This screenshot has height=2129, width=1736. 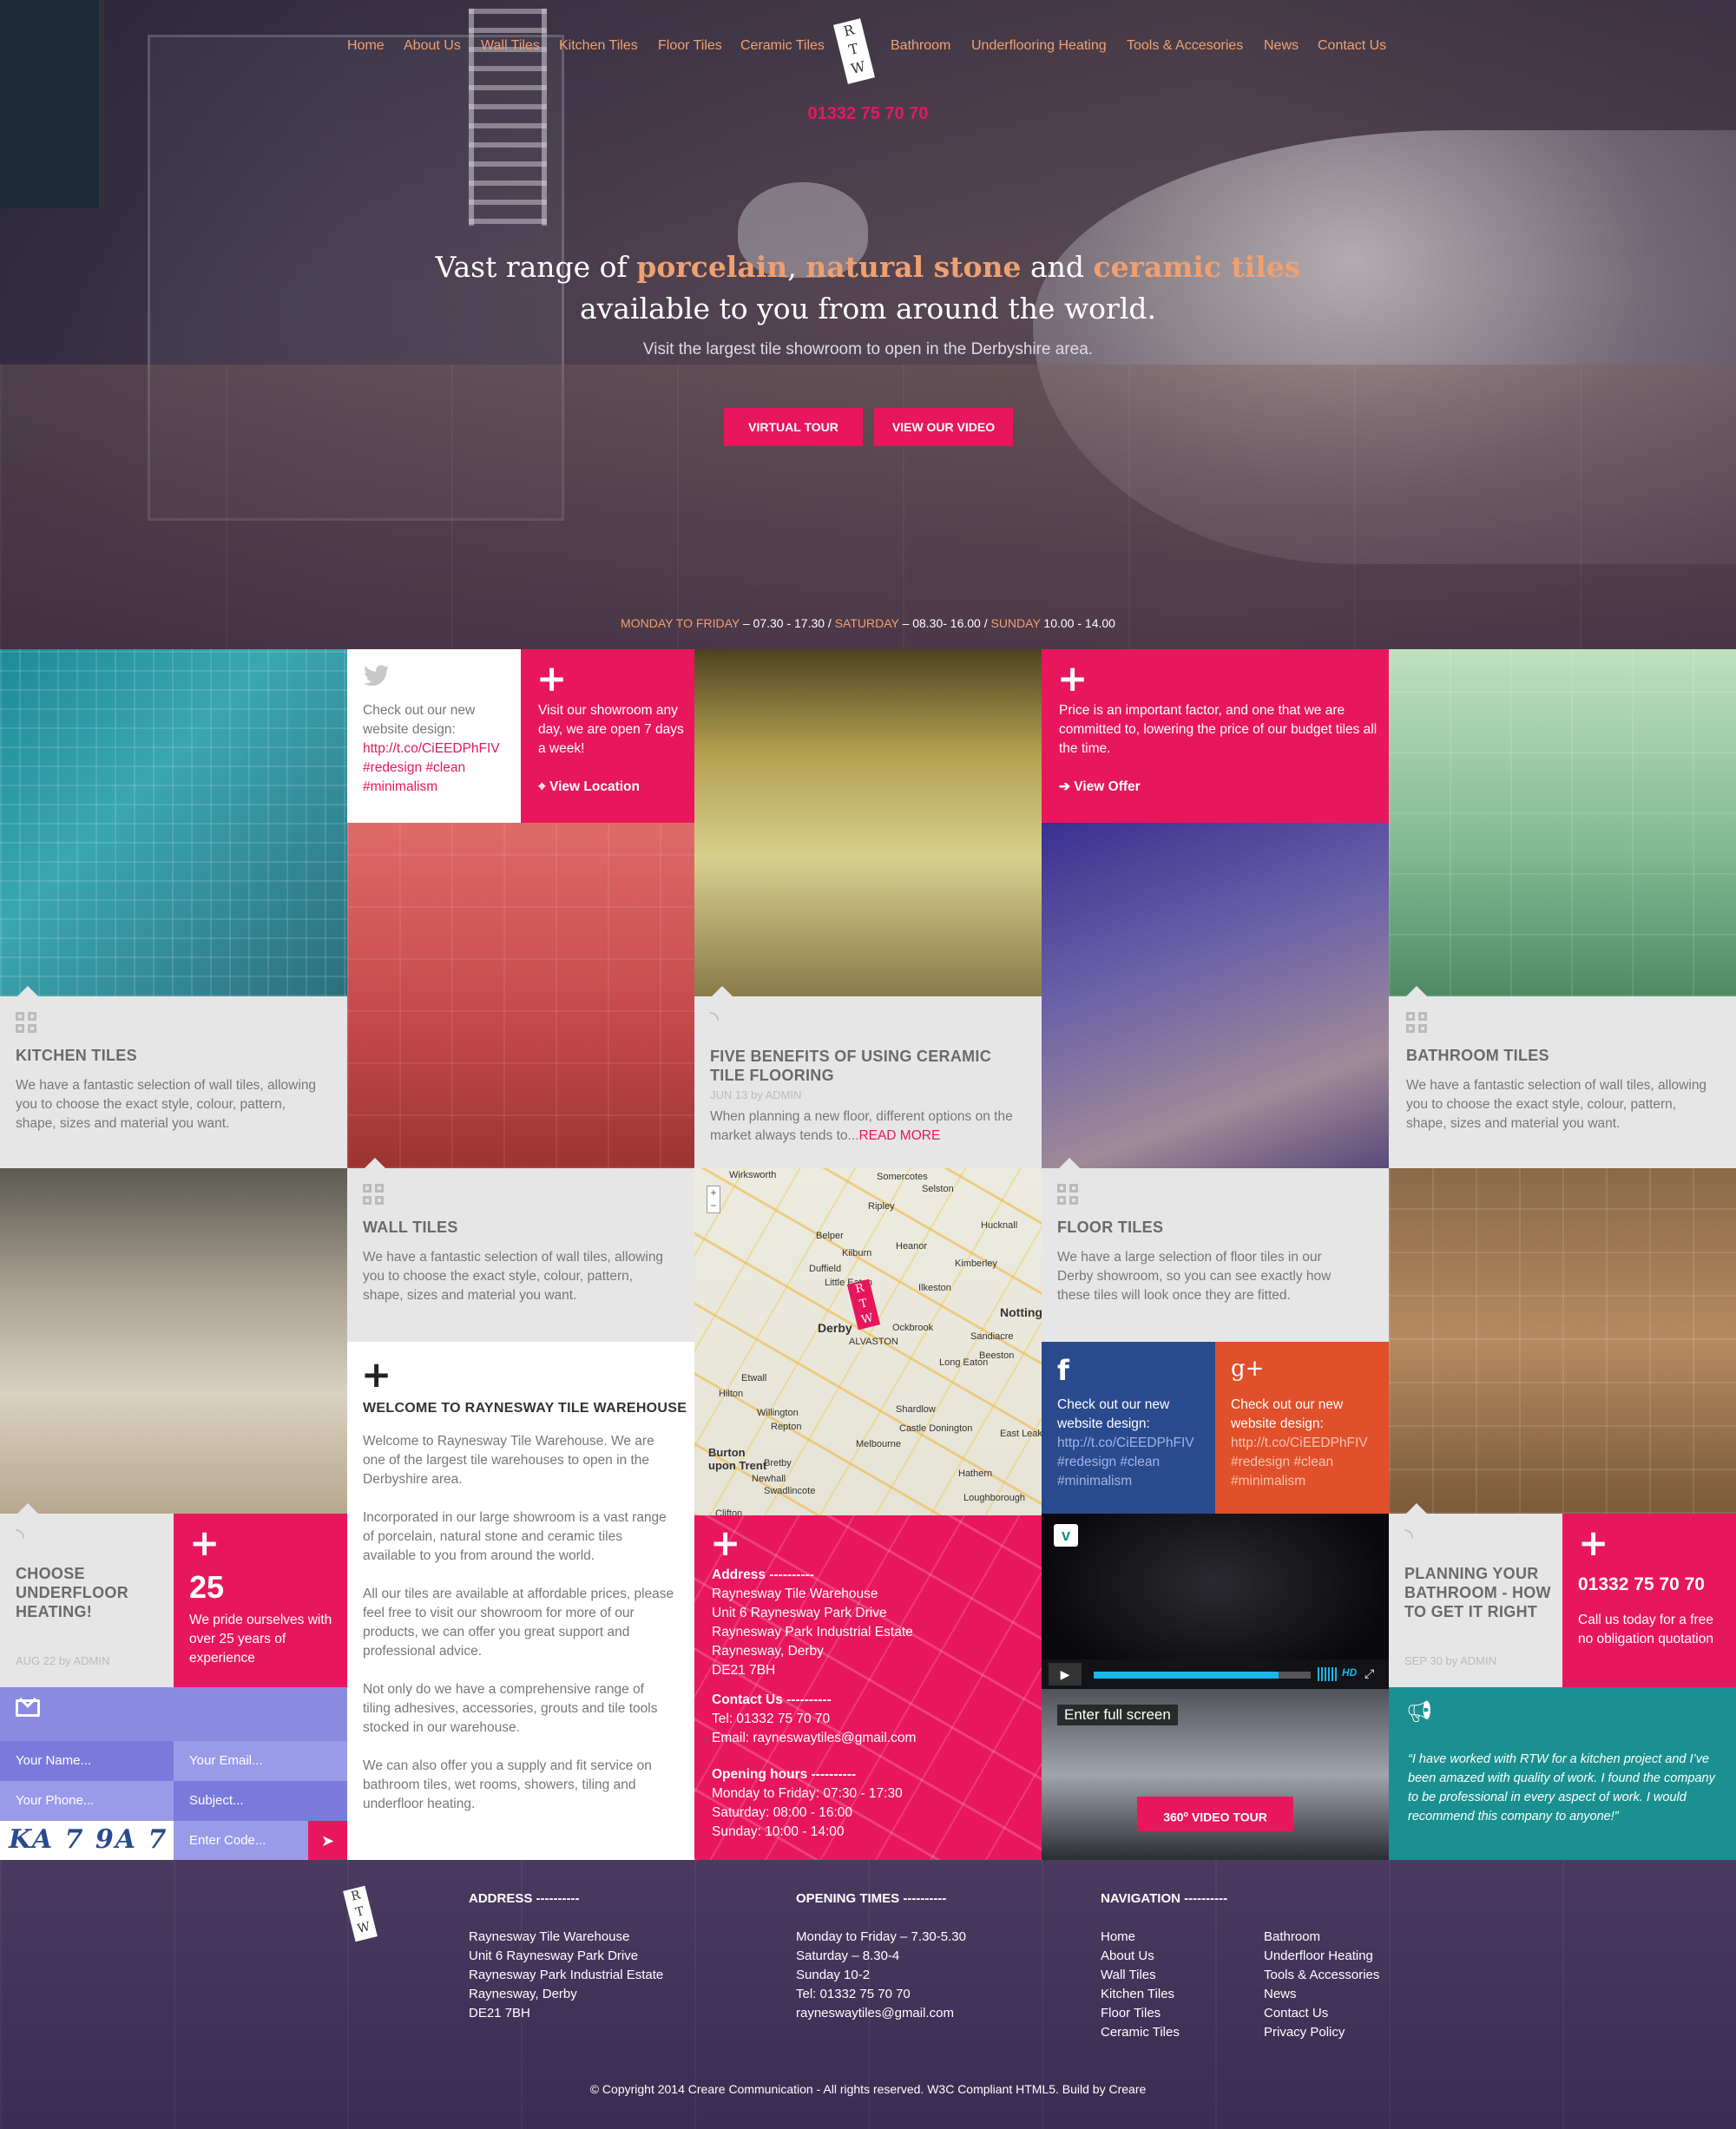 I want to click on tile-notch, so click(x=27, y=1509).